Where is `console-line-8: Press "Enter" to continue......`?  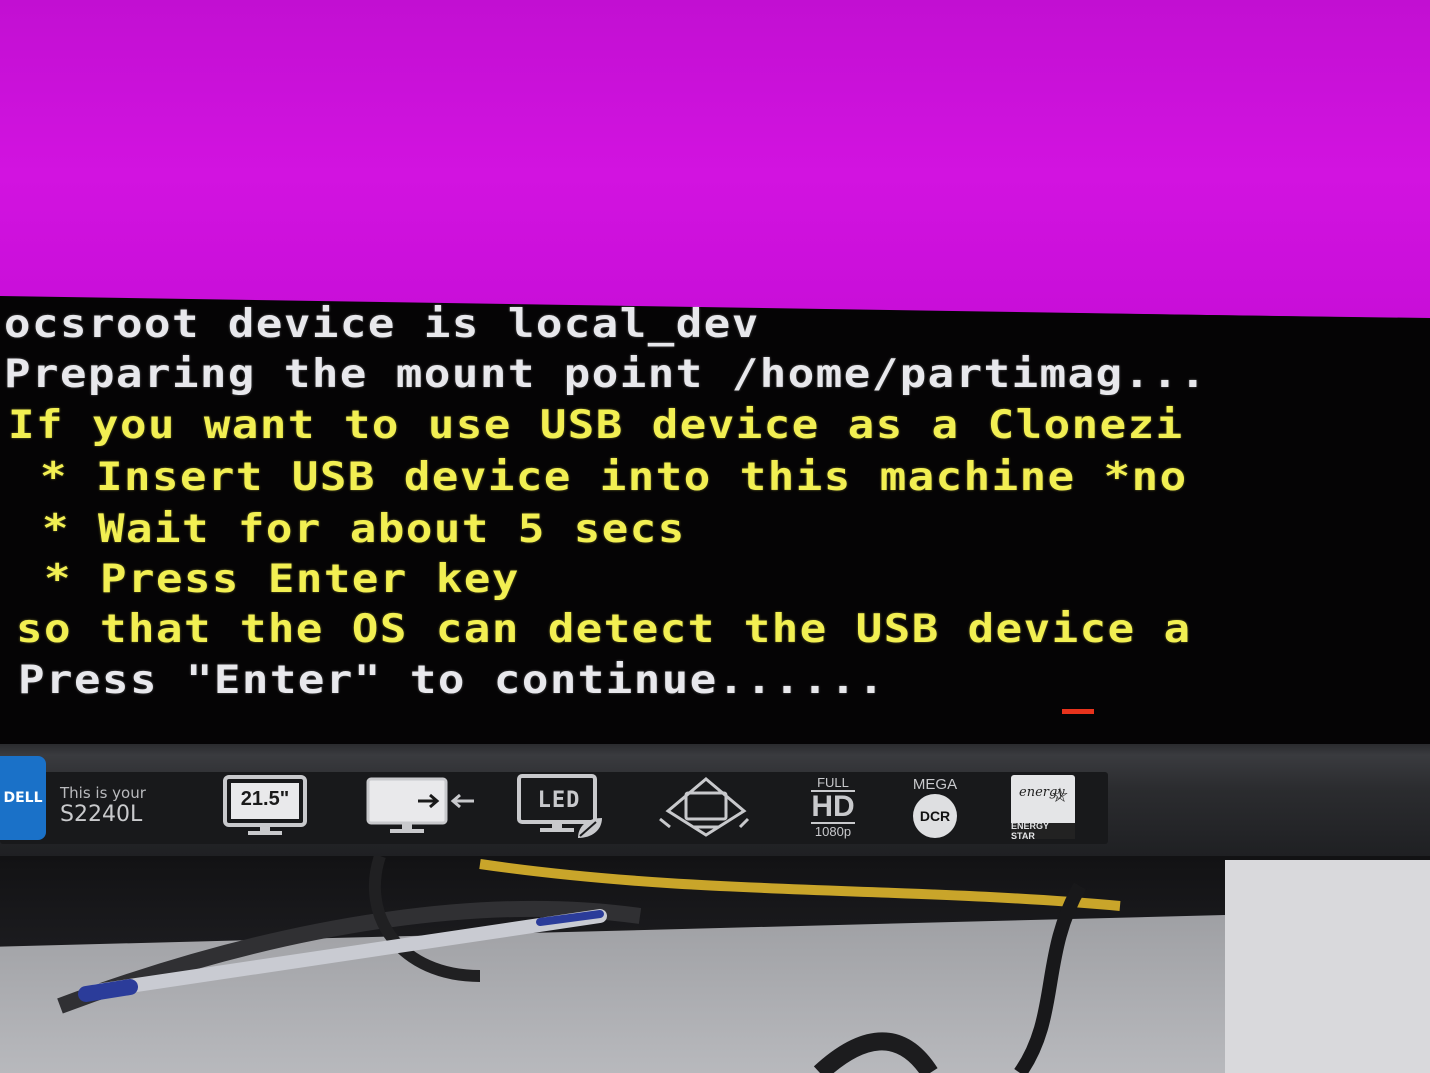 console-line-8: Press "Enter" to continue...... is located at coordinates (452, 680).